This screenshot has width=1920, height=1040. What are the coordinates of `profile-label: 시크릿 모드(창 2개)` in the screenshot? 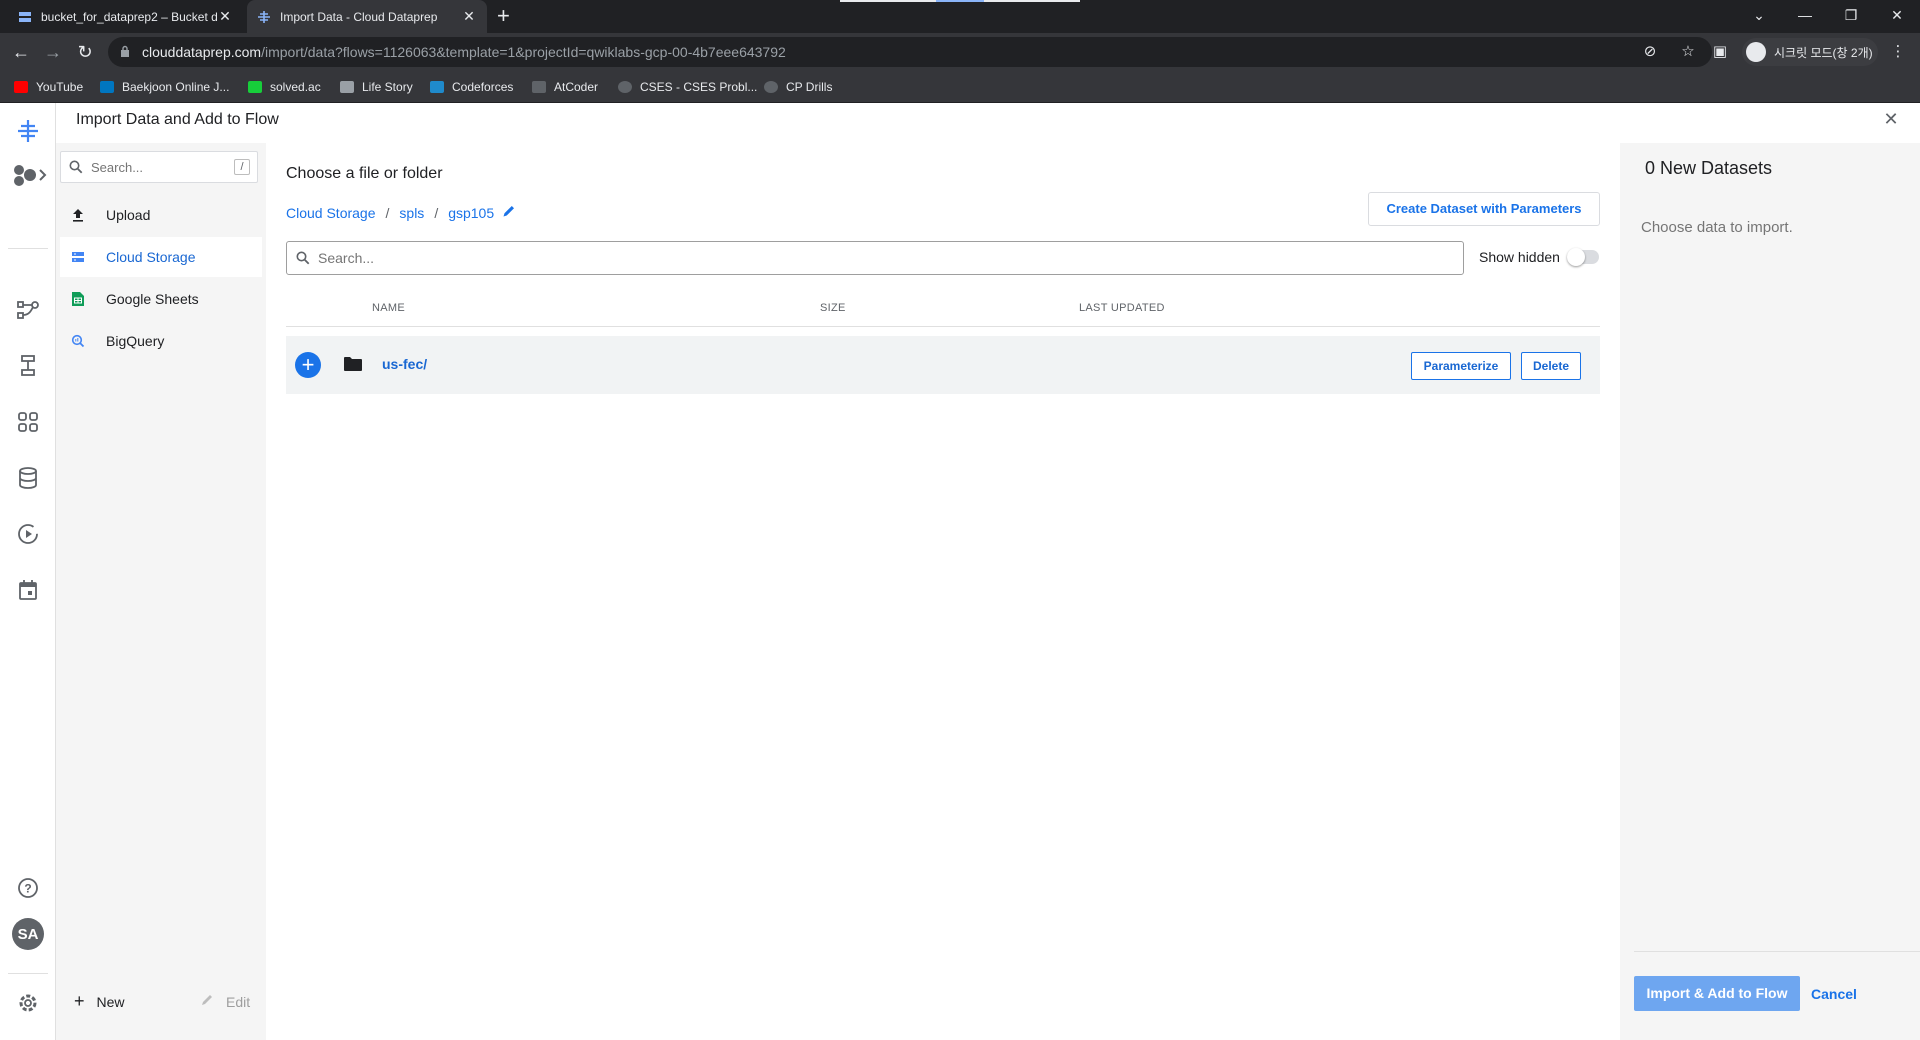 It's located at (1823, 52).